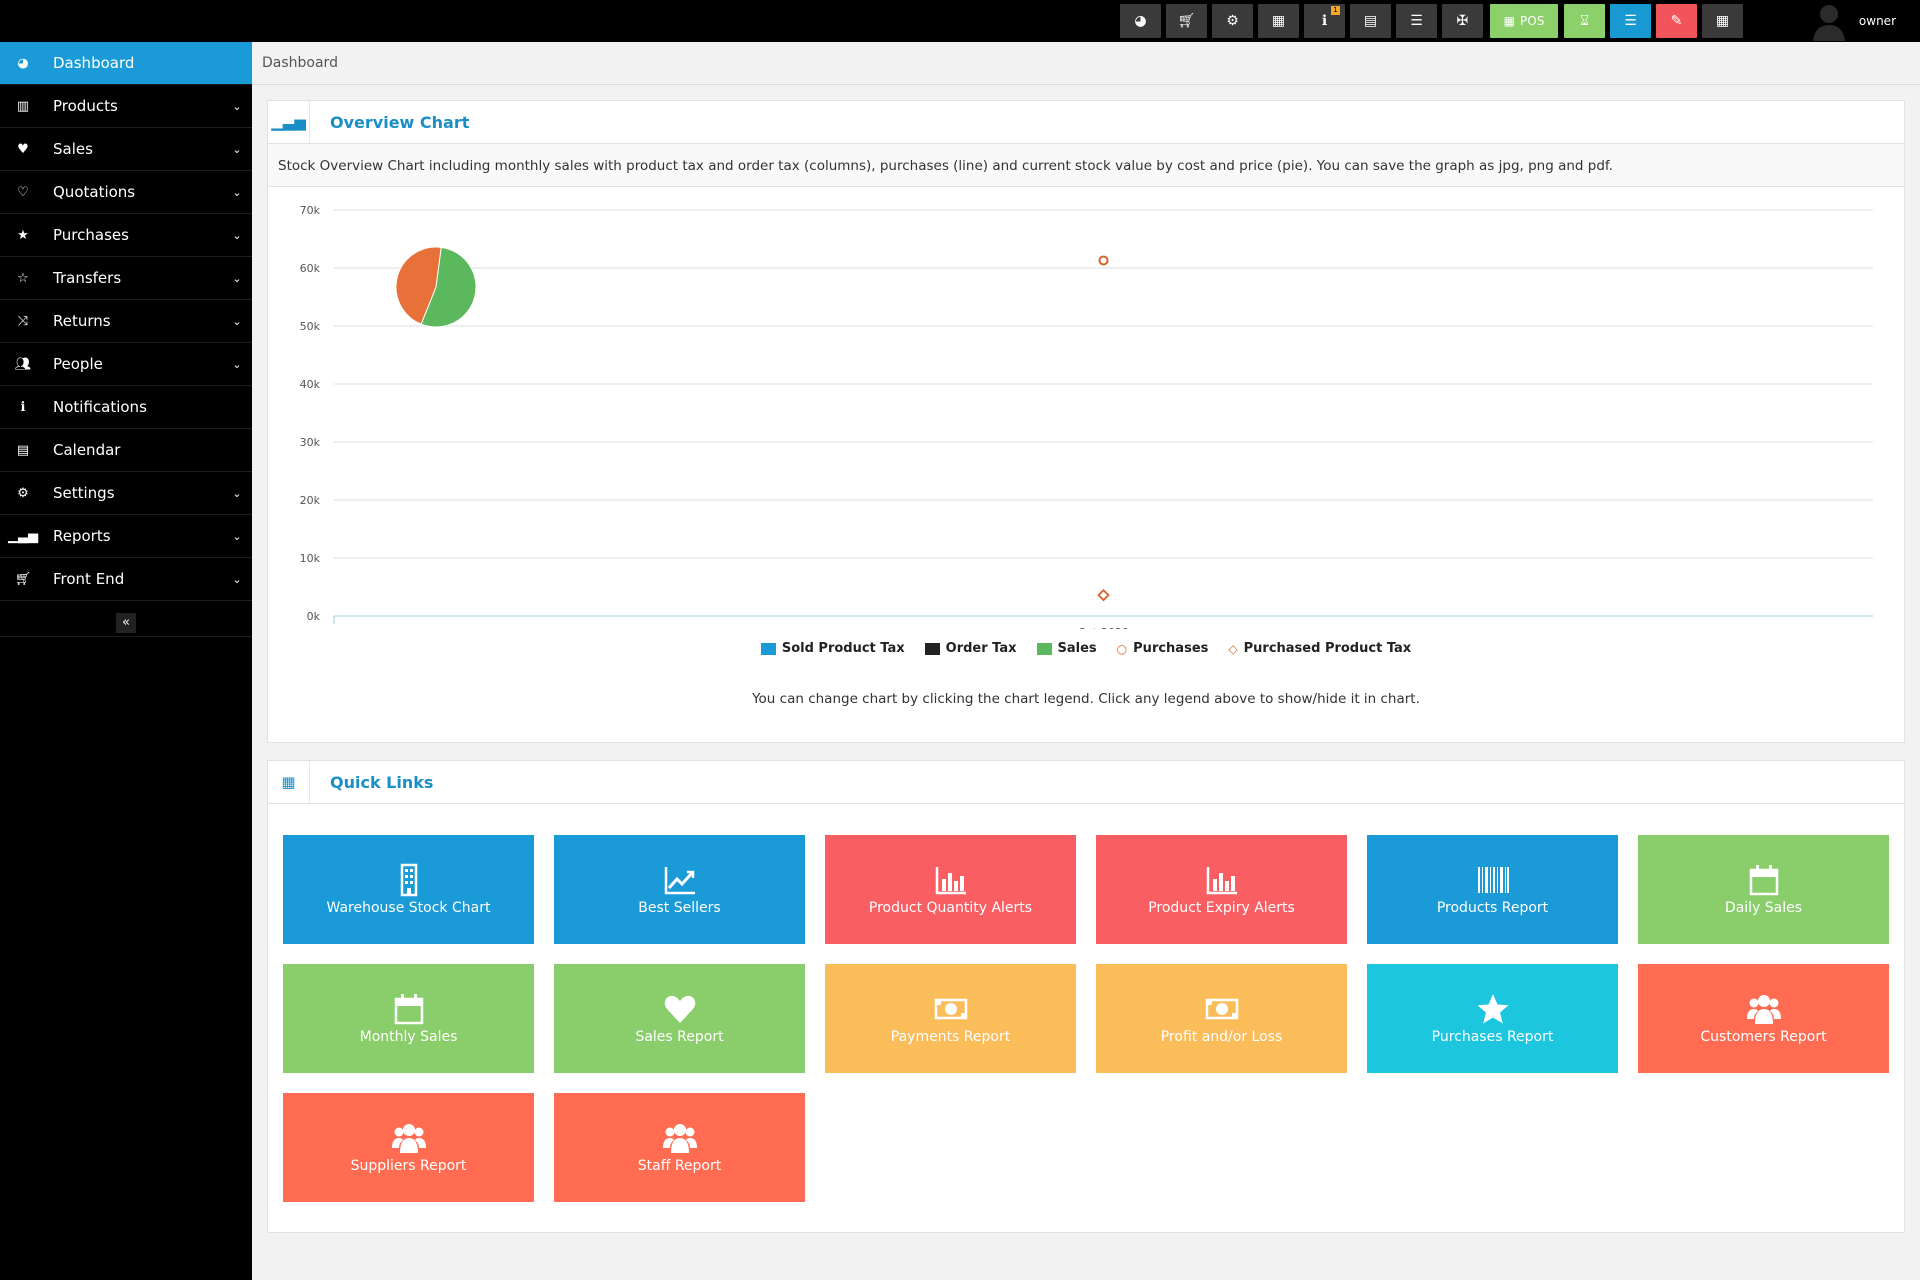  I want to click on quick-link-best-sellers: Best Sellers, so click(679, 889).